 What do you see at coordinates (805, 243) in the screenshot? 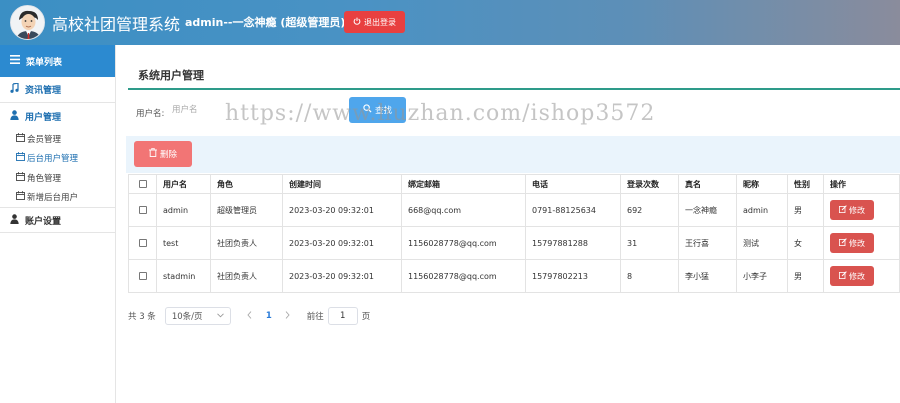
I see `cell-gender: 女` at bounding box center [805, 243].